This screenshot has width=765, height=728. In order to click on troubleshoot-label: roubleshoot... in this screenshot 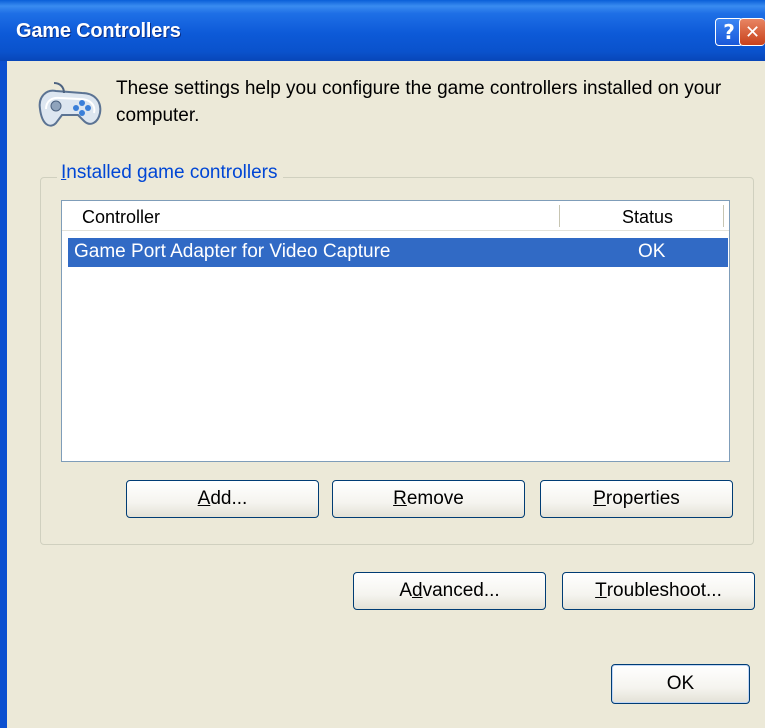, I will do `click(664, 590)`.